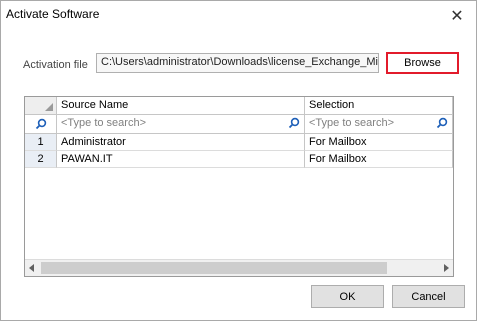 This screenshot has width=477, height=321. I want to click on scroll-right-icon, so click(446, 268).